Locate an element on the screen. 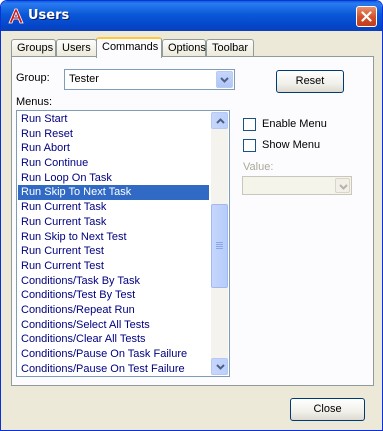 The height and width of the screenshot is (431, 383). show-menu-checkbox is located at coordinates (249, 145).